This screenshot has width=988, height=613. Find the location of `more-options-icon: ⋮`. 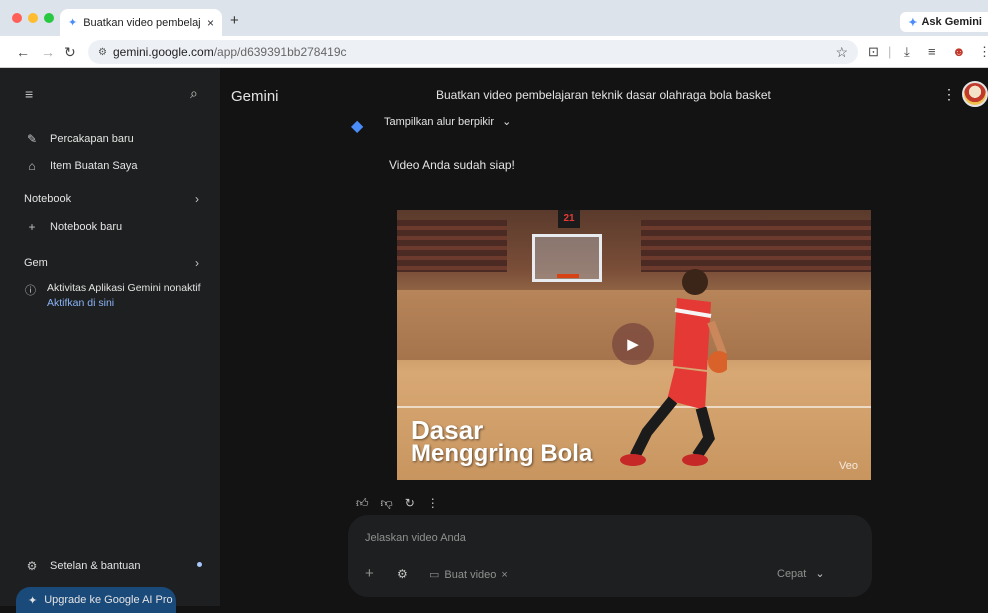

more-options-icon: ⋮ is located at coordinates (949, 94).